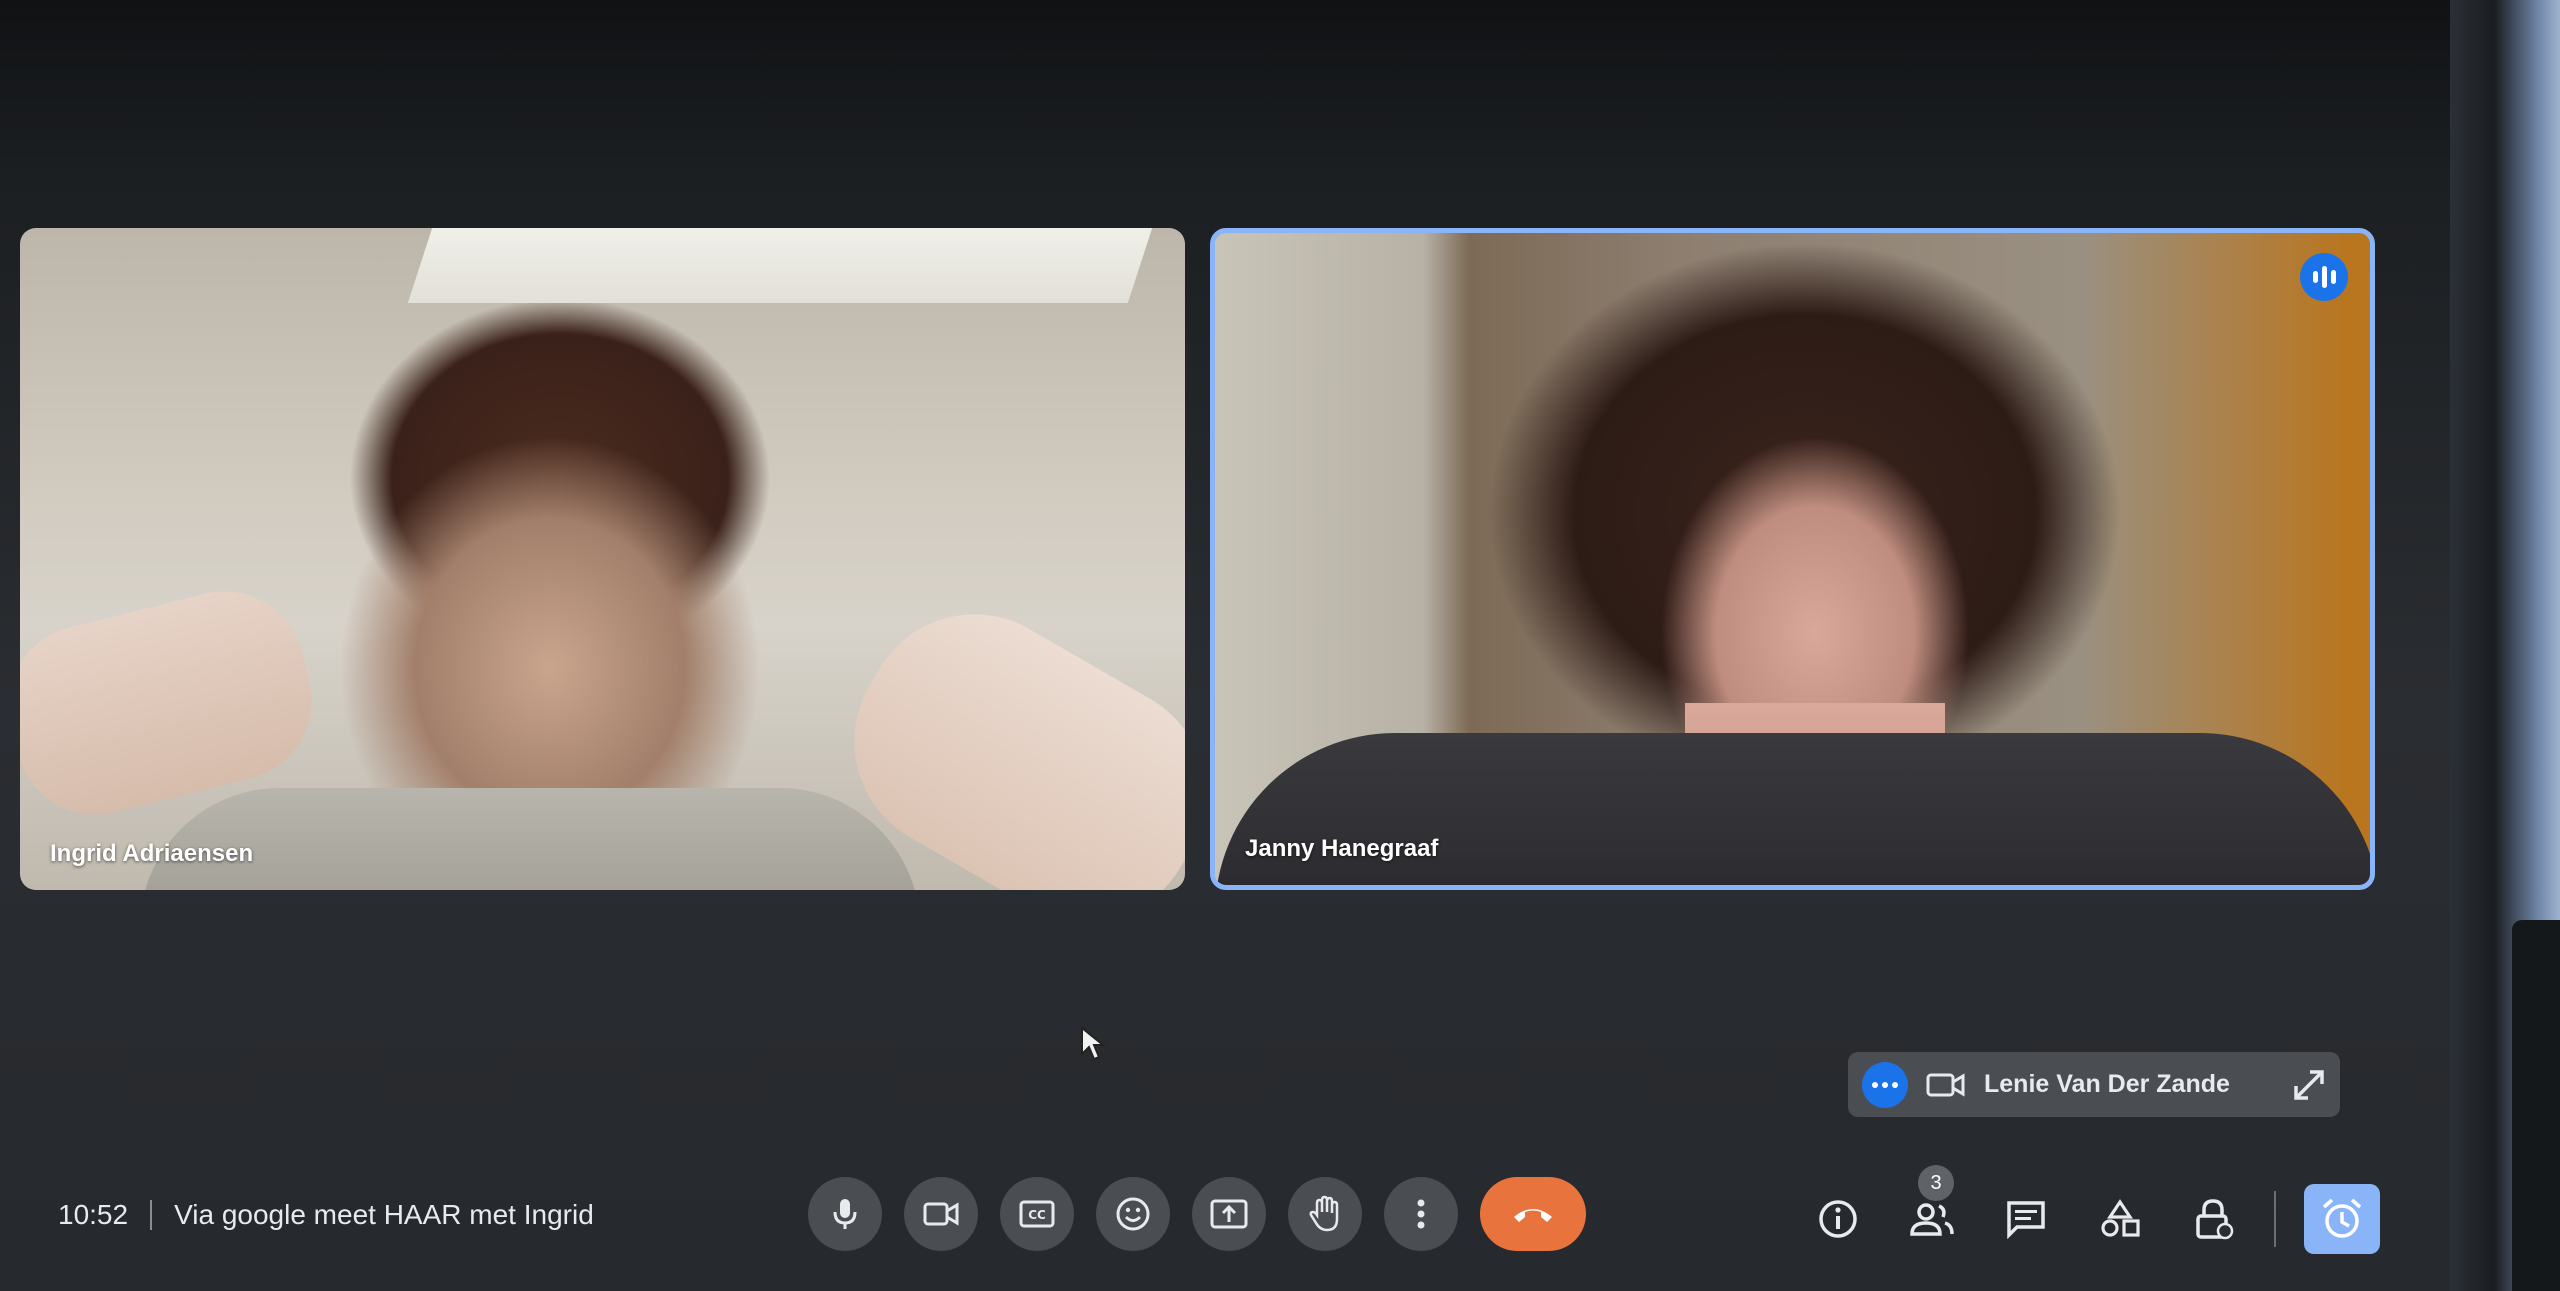  I want to click on present-button, so click(1229, 1214).